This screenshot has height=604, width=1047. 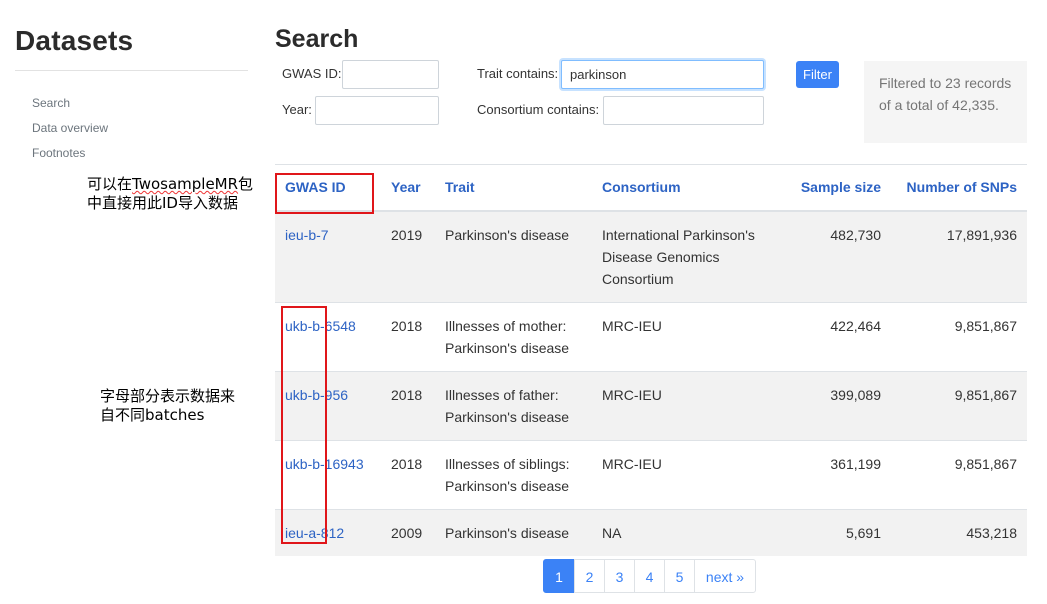 I want to click on year-cell: 2009, so click(x=408, y=532).